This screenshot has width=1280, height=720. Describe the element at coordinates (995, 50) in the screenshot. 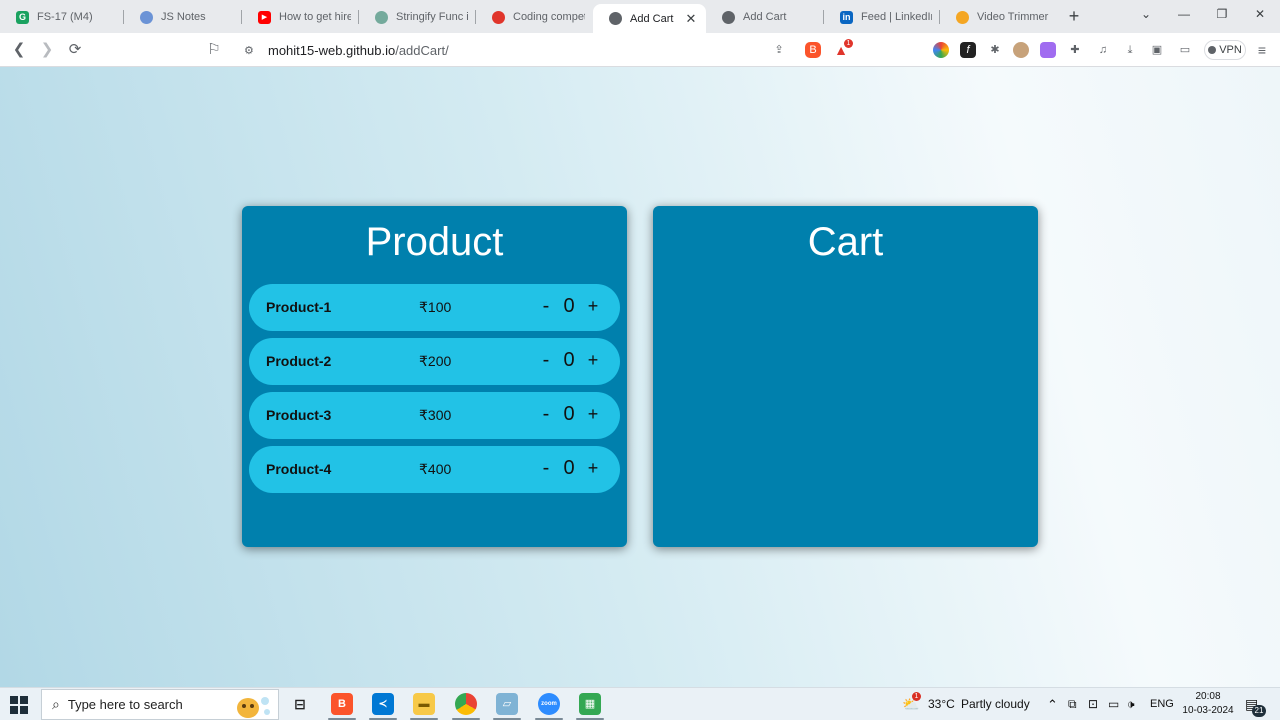

I see `bug-extension-icon: ✱` at that location.